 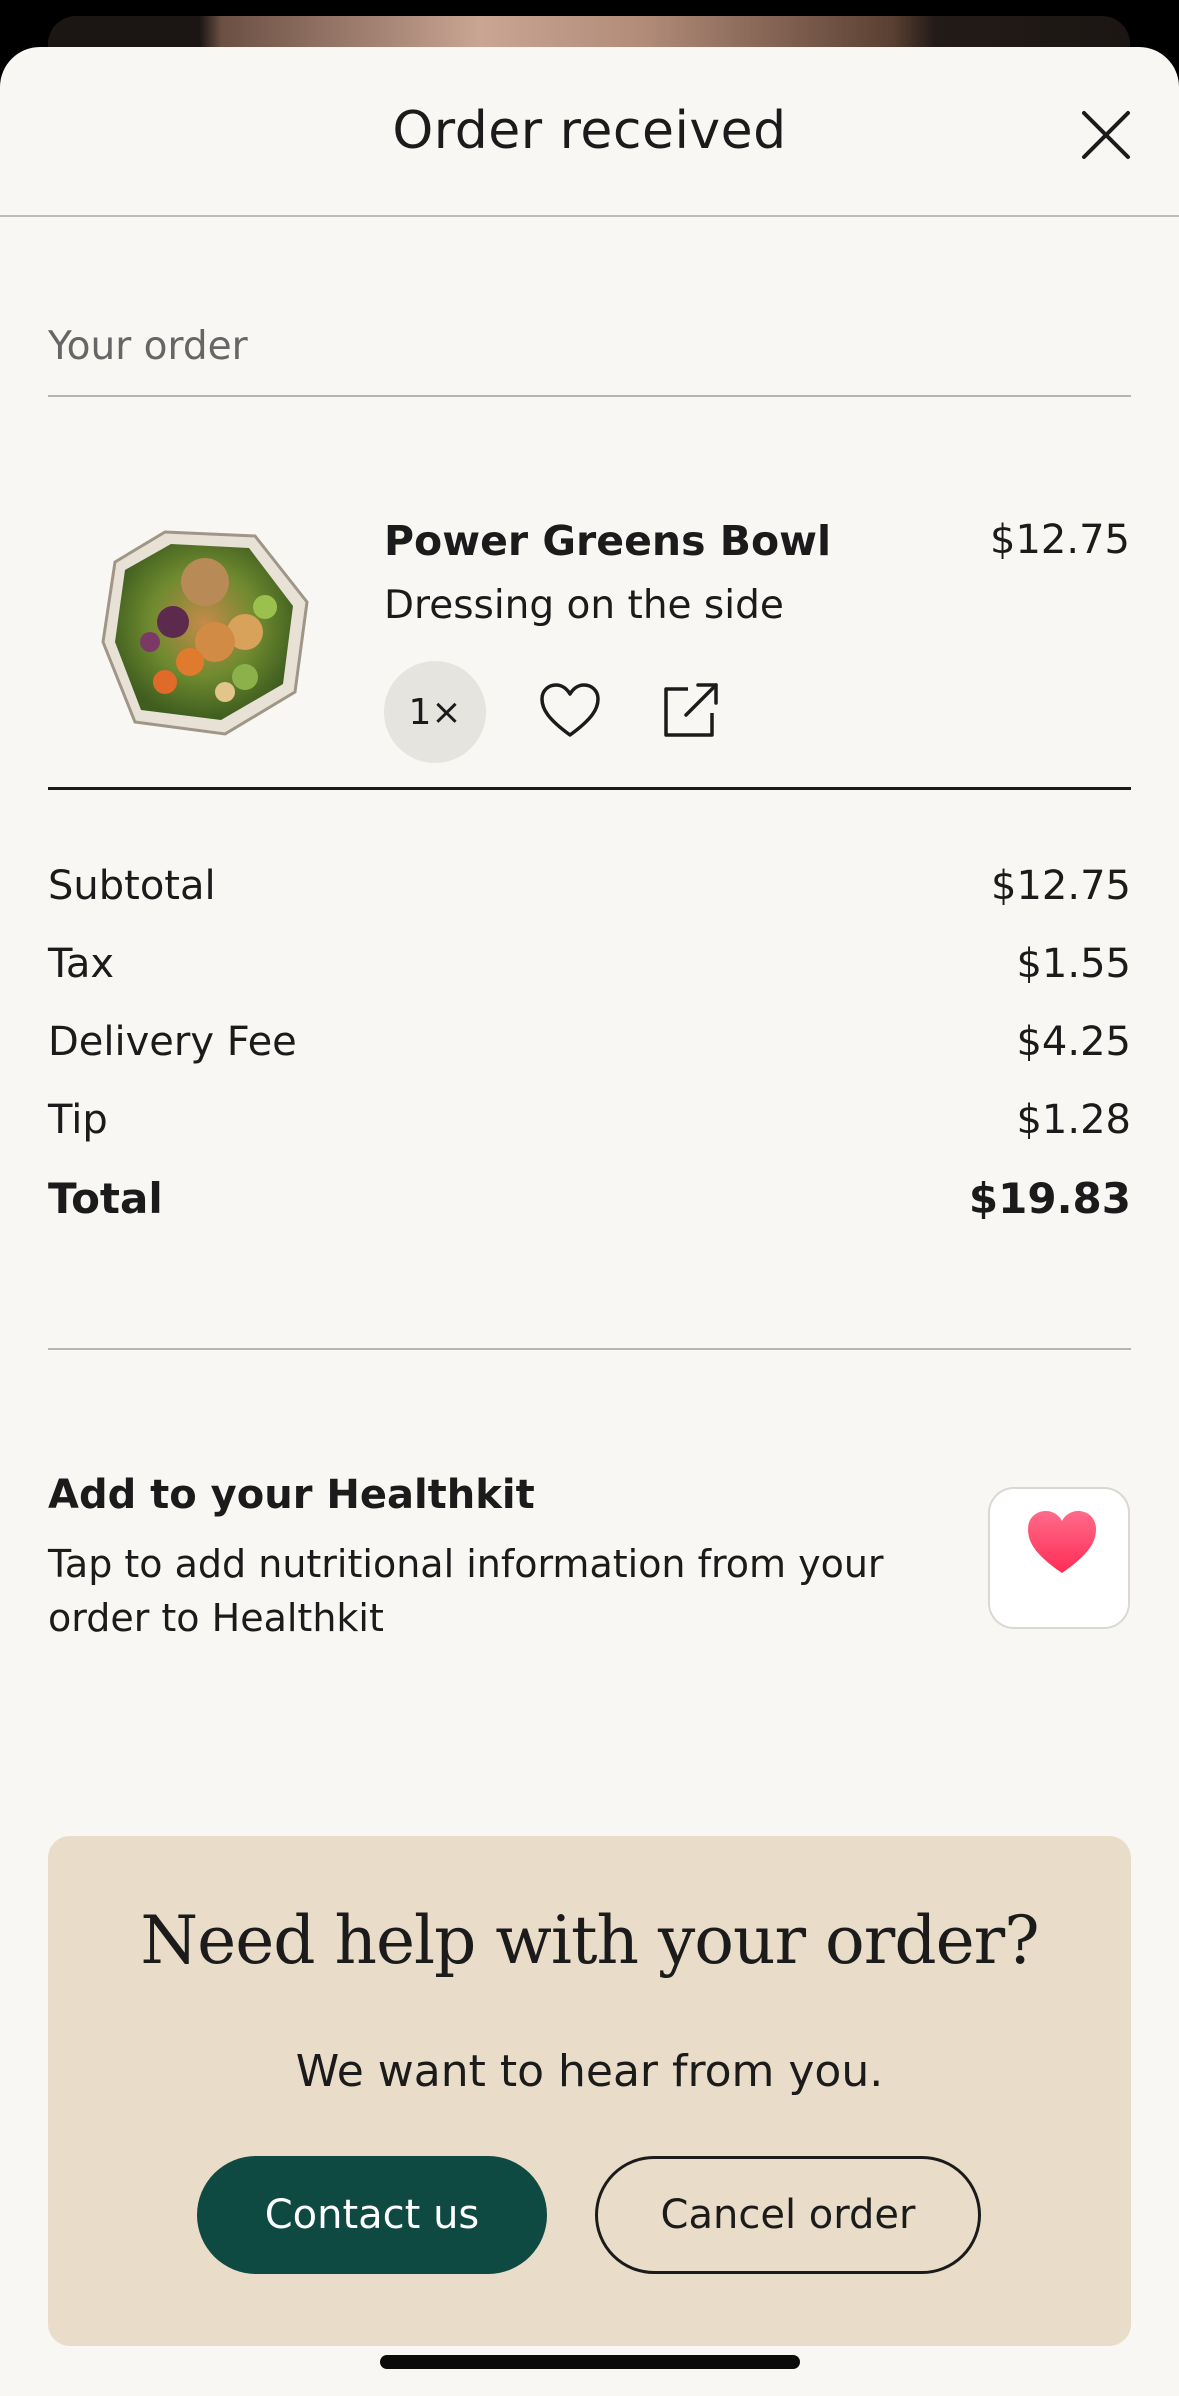 What do you see at coordinates (590, 2362) in the screenshot?
I see `home-indicator` at bounding box center [590, 2362].